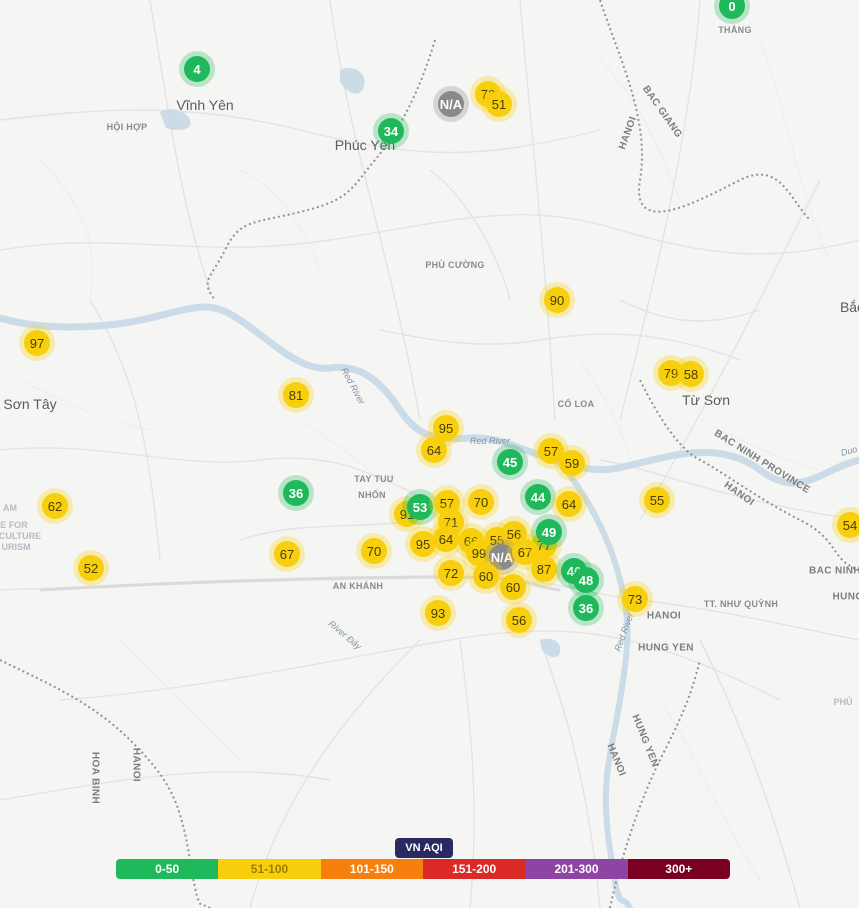  I want to click on aqi-marker: 59, so click(572, 463).